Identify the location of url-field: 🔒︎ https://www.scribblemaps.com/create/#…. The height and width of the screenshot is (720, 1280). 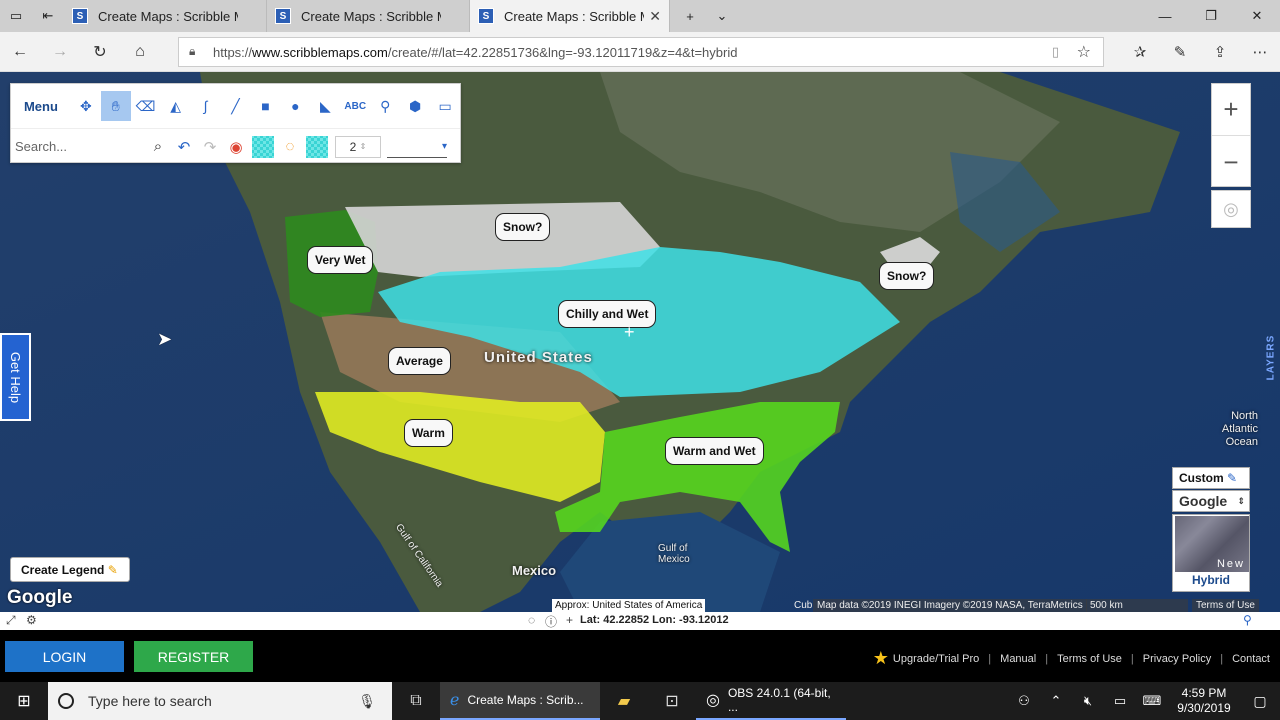
(641, 52).